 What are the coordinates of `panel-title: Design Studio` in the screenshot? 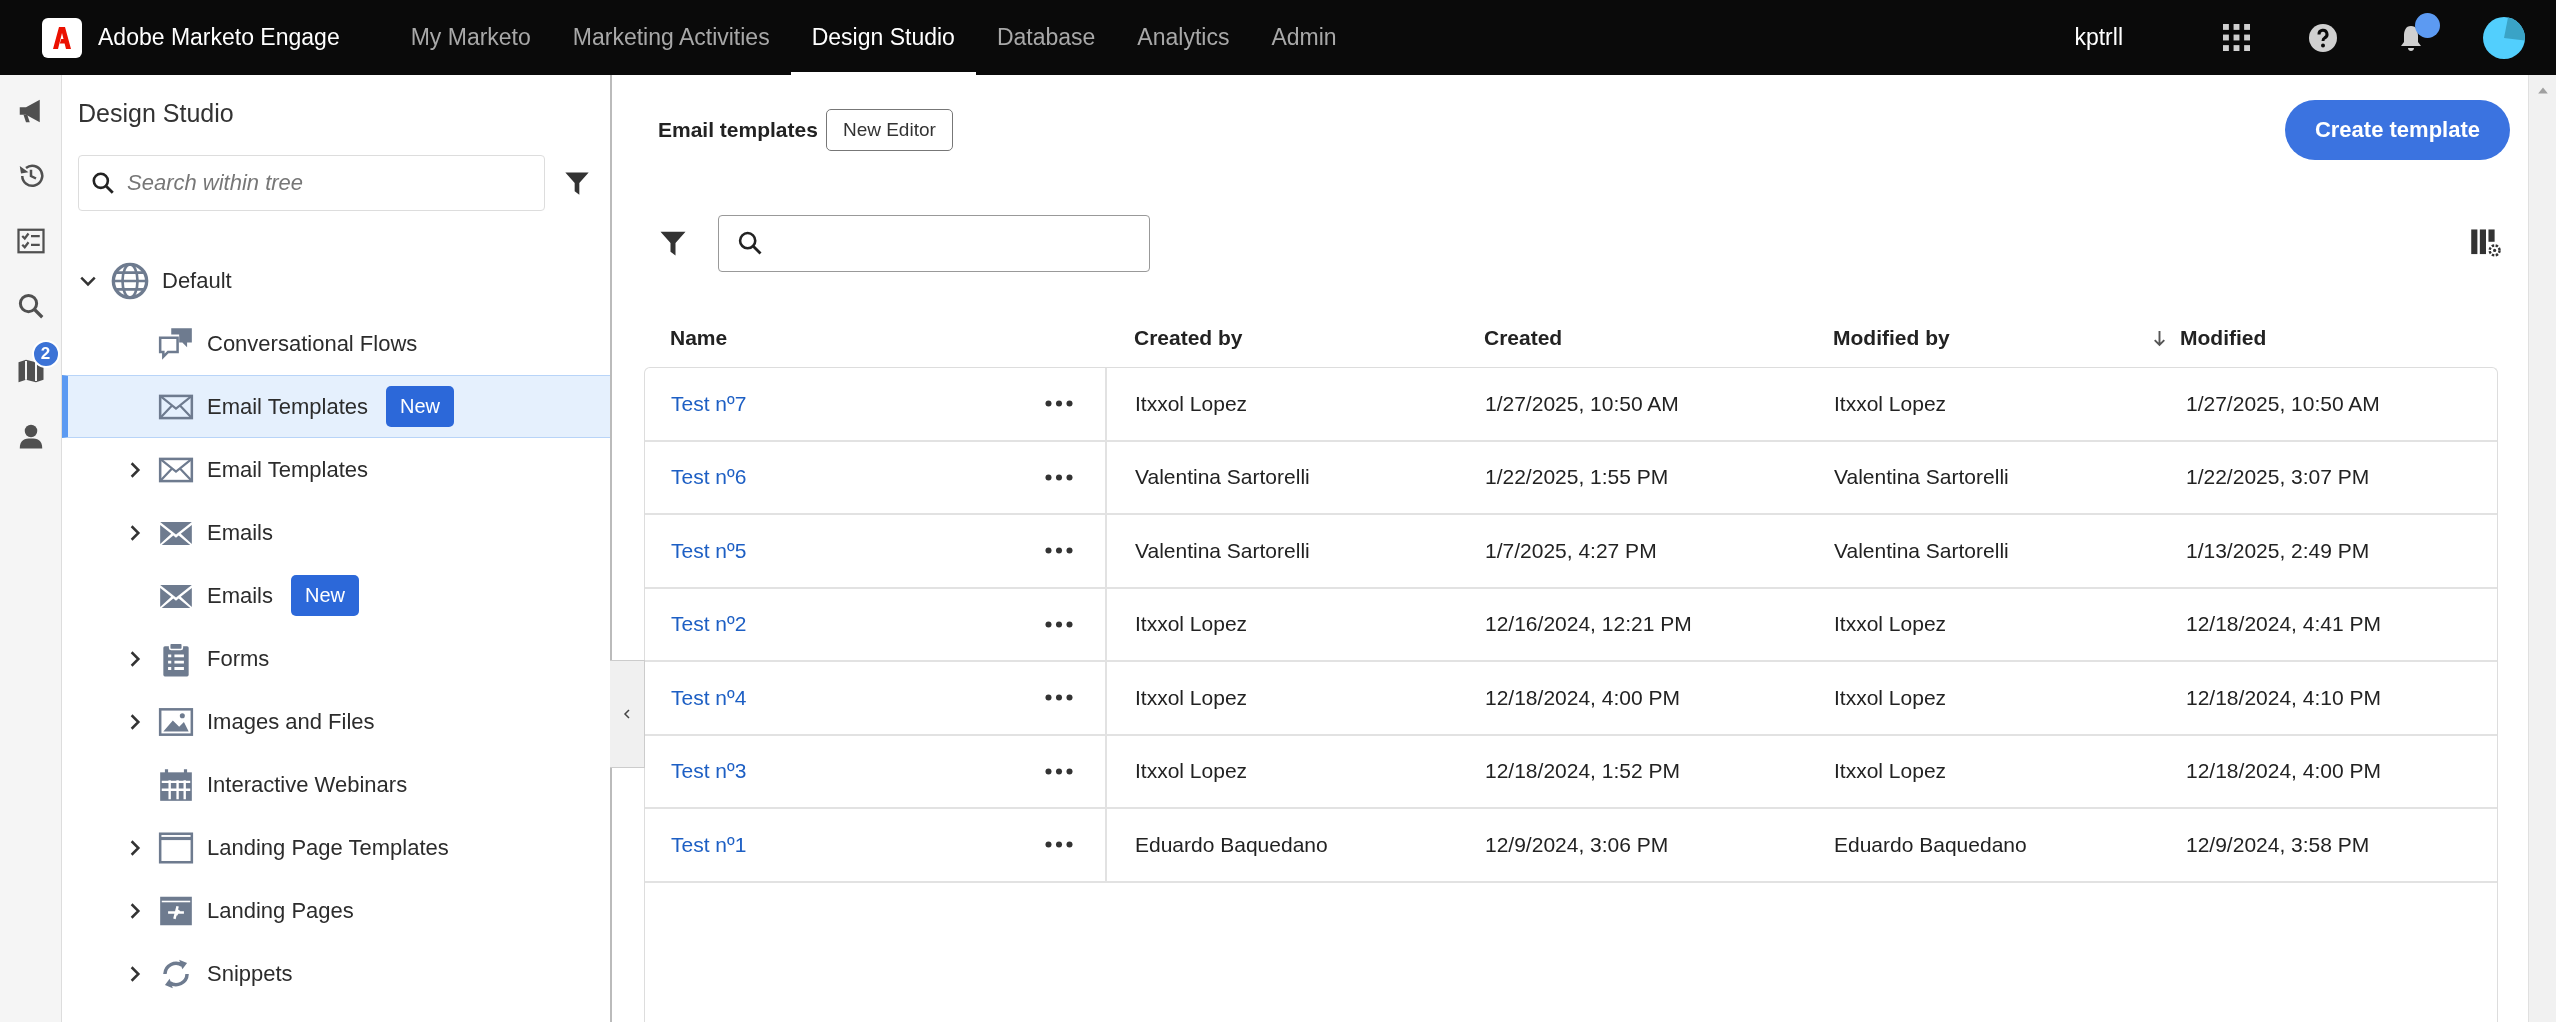 It's located at (156, 113).